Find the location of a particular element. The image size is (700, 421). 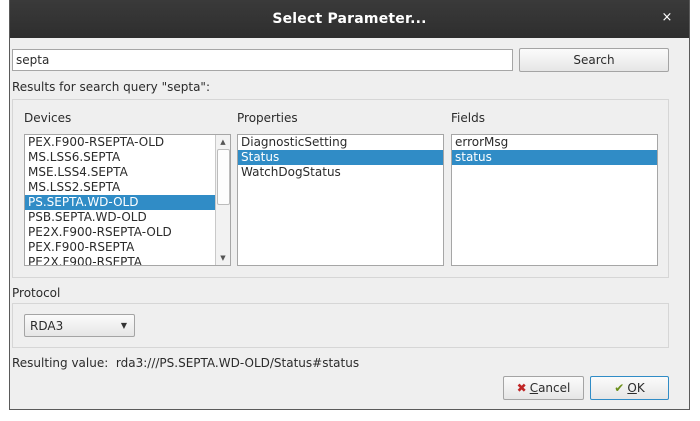

resulting-value-text: rda3:///PS.SEPTA.WD-OLD/Status#status is located at coordinates (237, 363).